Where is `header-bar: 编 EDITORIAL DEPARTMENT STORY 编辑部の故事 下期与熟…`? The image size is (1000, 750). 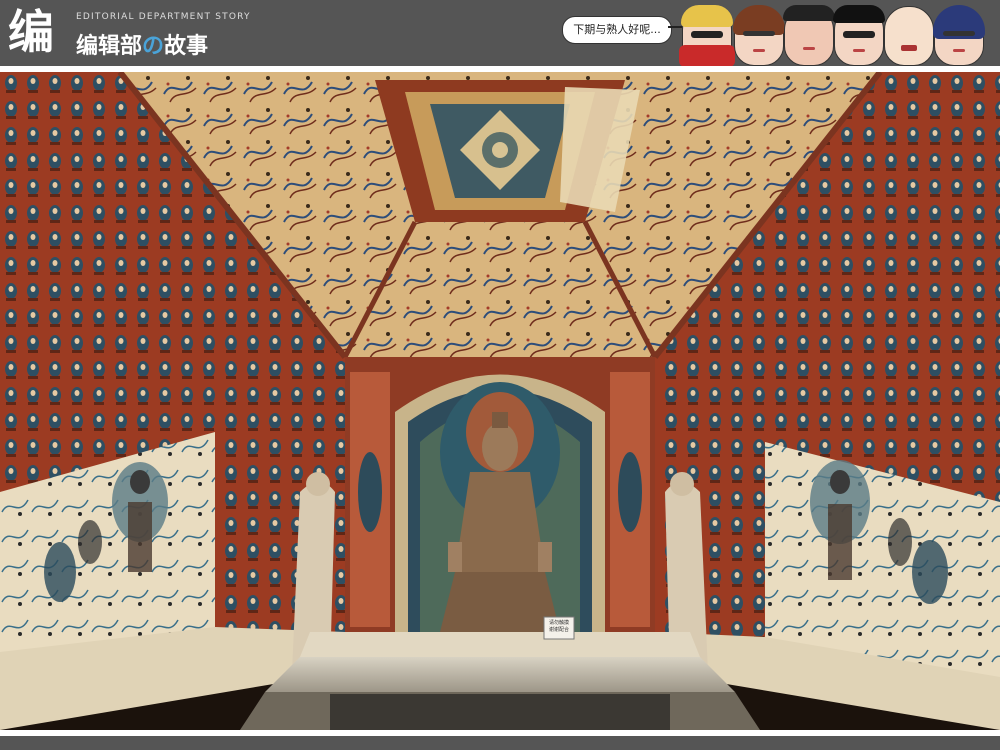 header-bar: 编 EDITORIAL DEPARTMENT STORY 编辑部の故事 下期与熟… is located at coordinates (500, 33).